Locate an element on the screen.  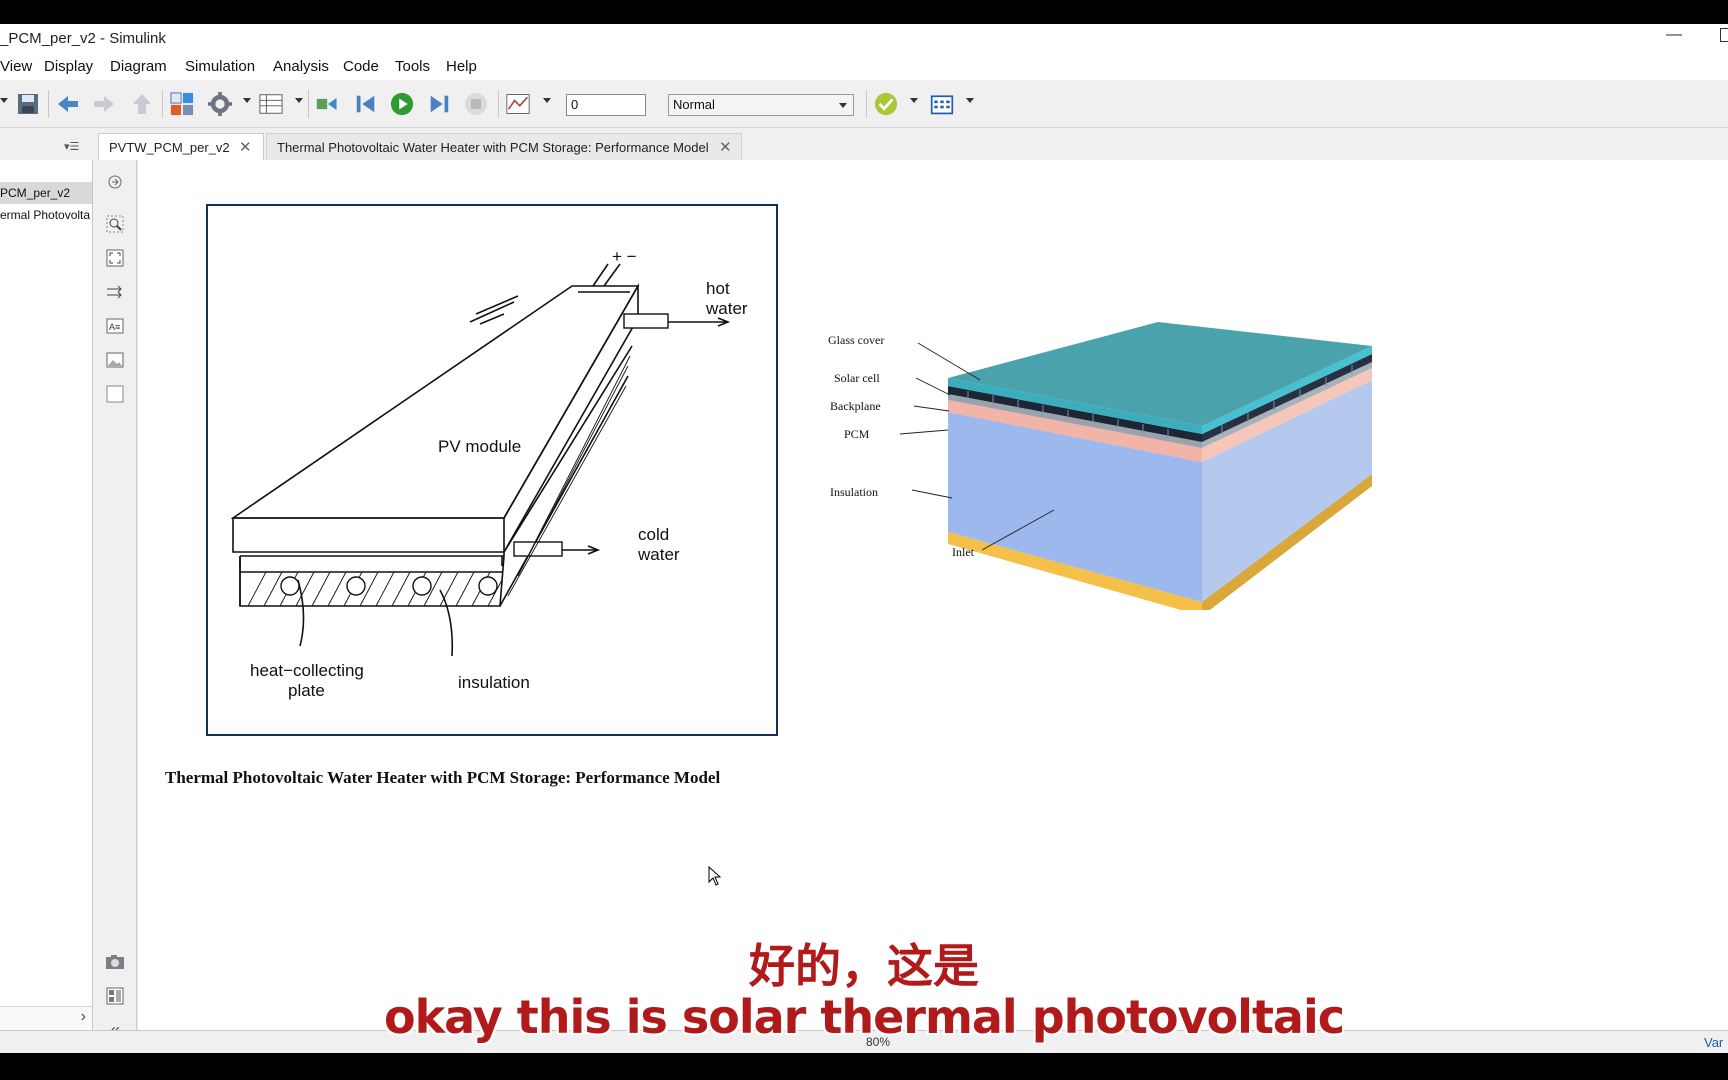
arrow-left-icon is located at coordinates (68, 104).